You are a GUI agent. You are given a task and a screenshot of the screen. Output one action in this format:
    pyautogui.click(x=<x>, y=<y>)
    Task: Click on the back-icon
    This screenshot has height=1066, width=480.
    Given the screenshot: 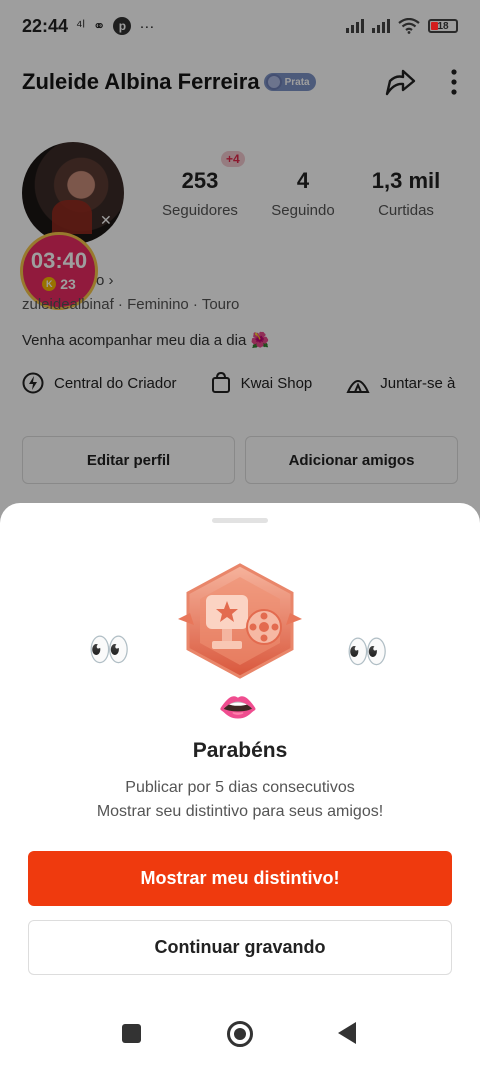 What is the action you would take?
    pyautogui.click(x=347, y=1033)
    